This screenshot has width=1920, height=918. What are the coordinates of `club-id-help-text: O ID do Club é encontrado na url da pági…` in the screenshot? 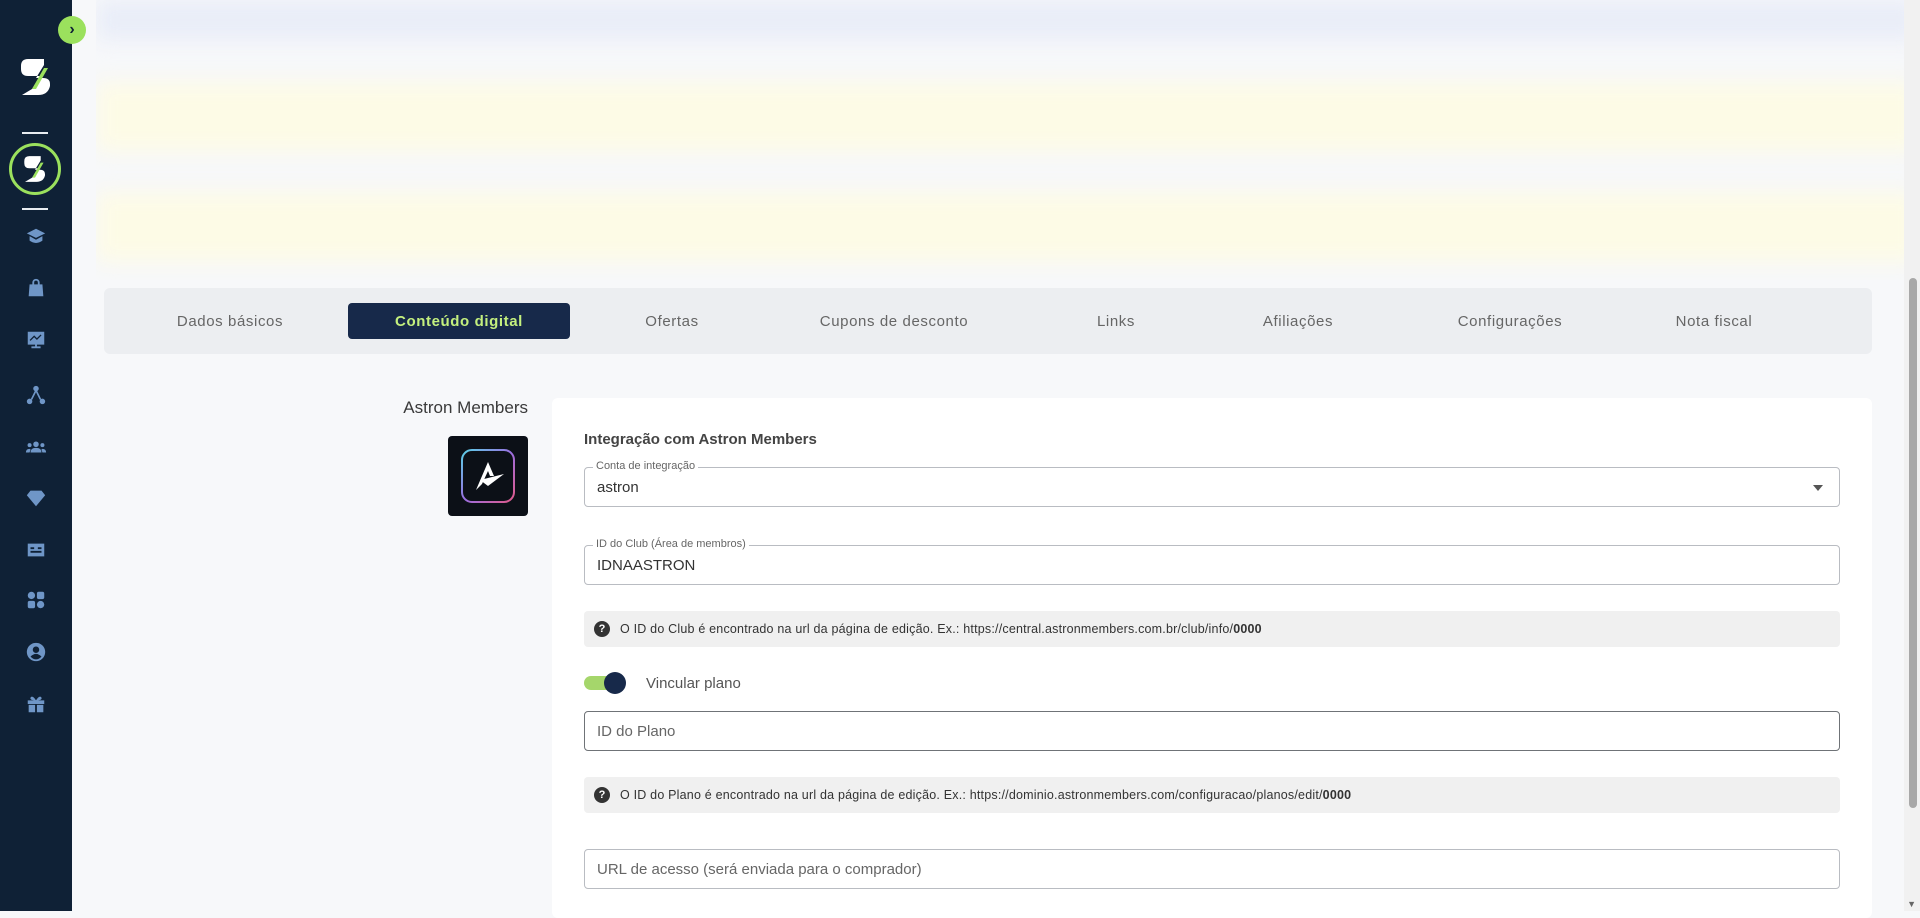 It's located at (927, 629).